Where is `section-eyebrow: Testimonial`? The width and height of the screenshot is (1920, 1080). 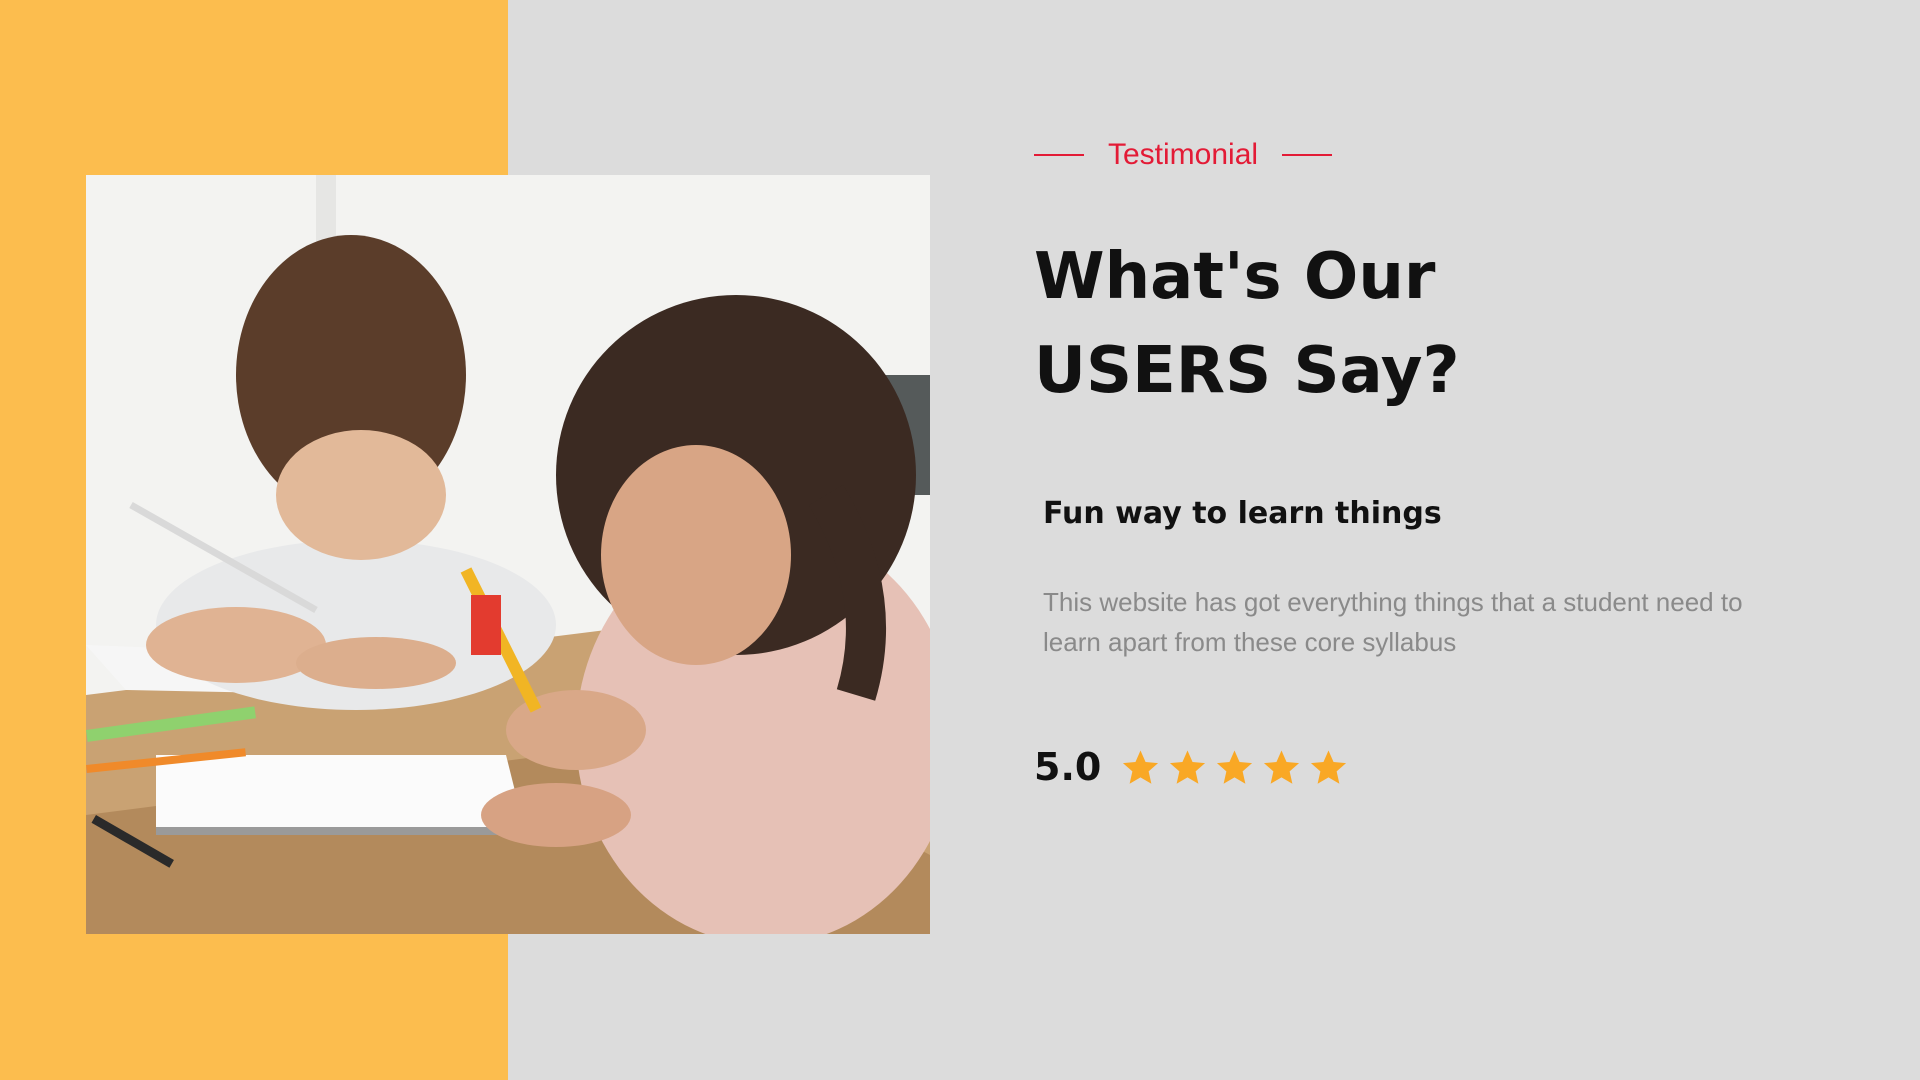
section-eyebrow: Testimonial is located at coordinates (1183, 155).